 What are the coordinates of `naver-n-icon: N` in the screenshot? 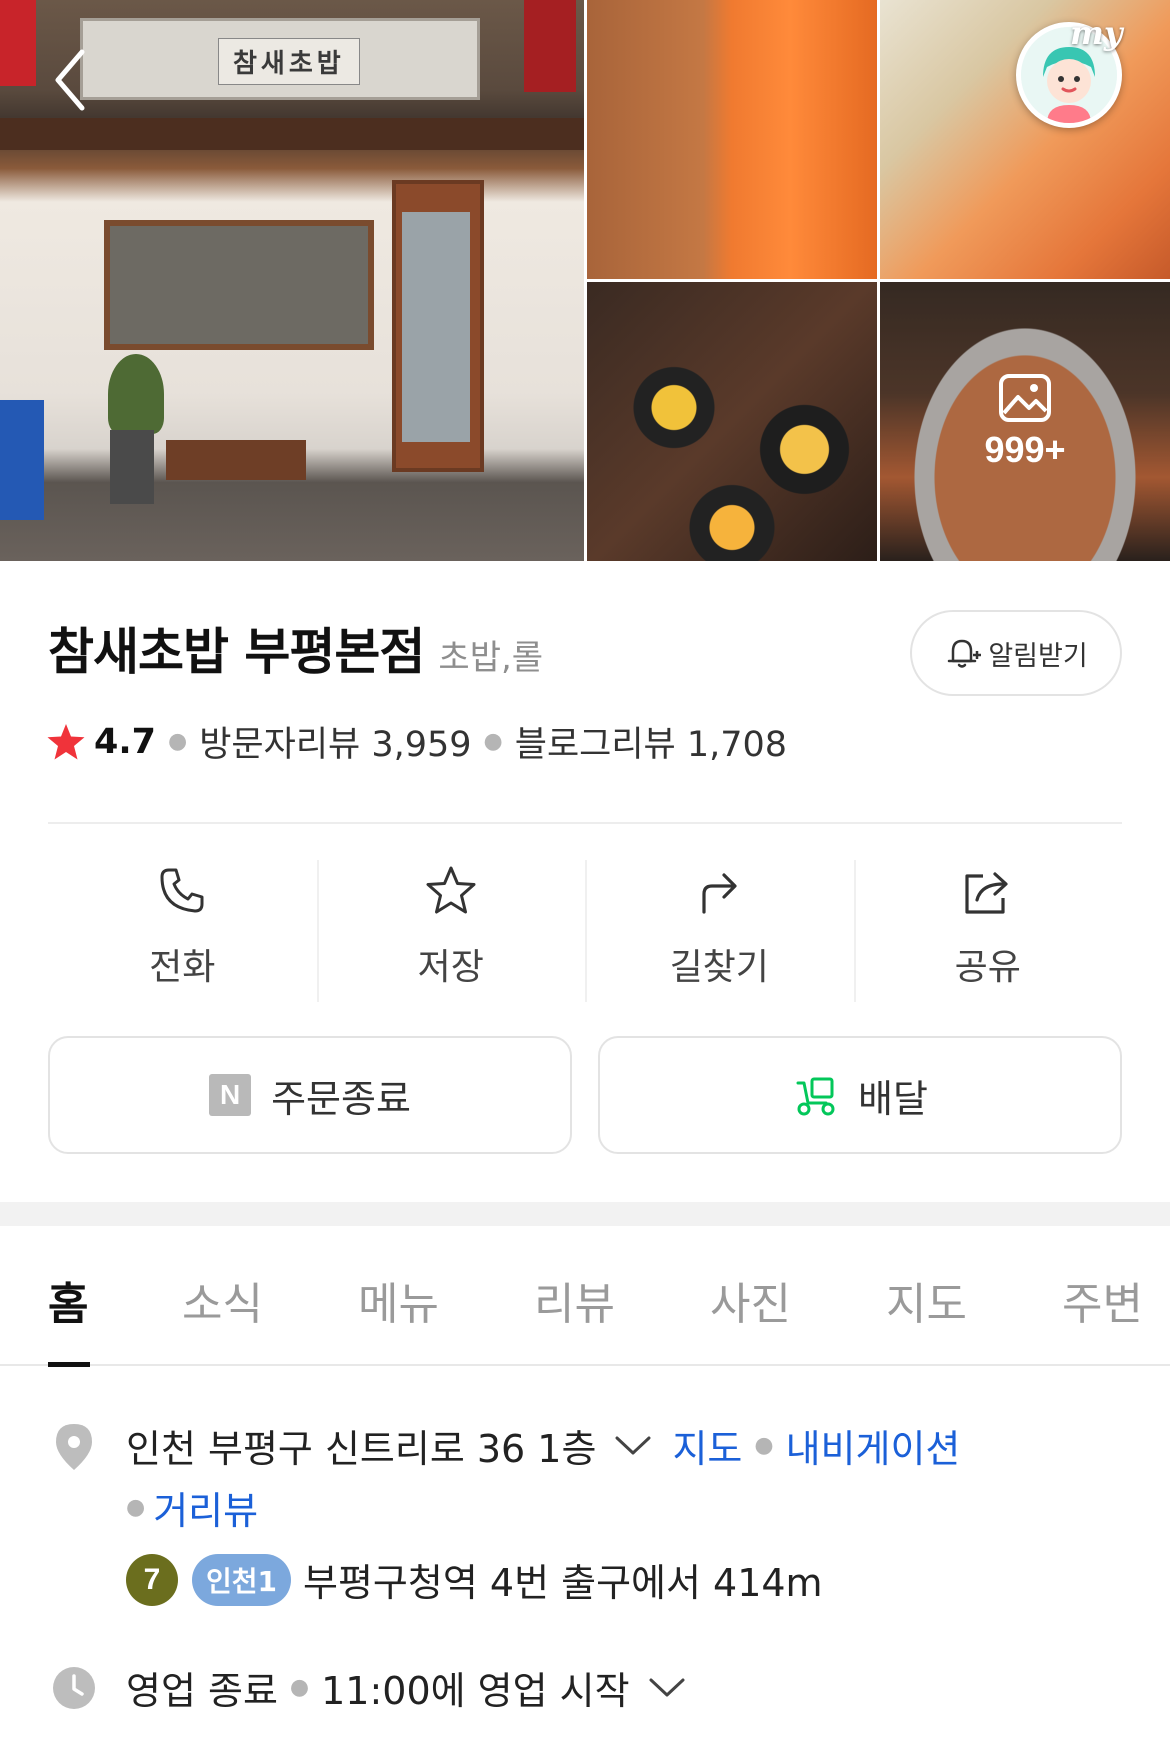 It's located at (230, 1095).